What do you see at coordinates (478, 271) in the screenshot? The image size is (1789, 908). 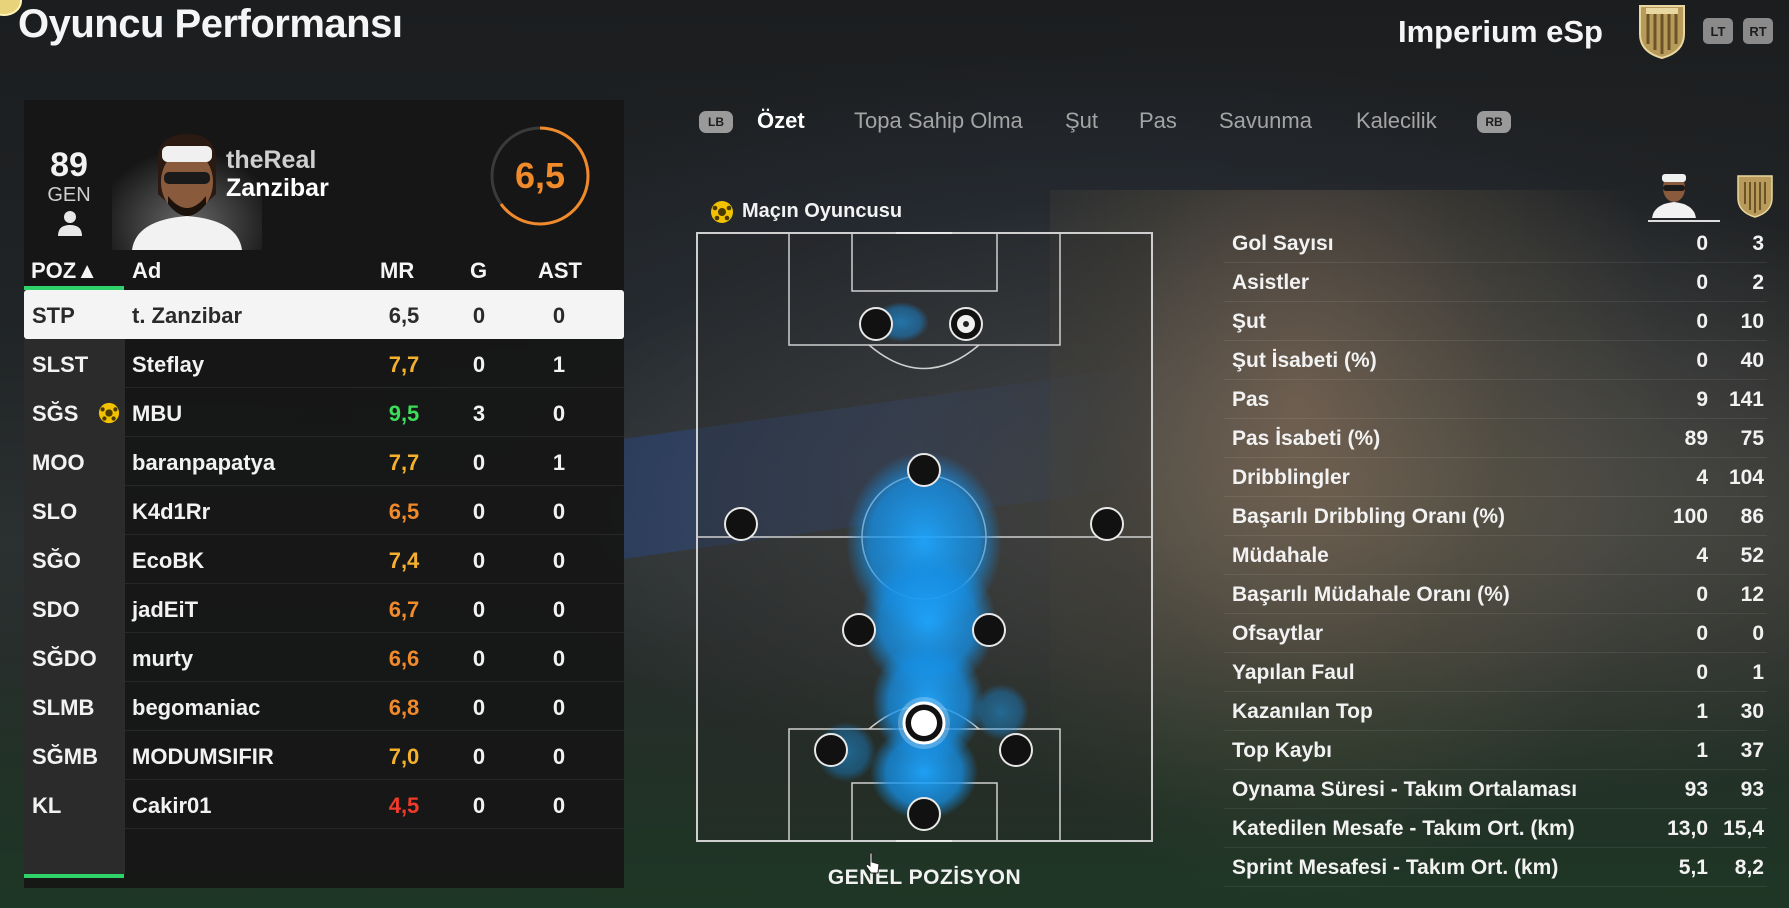 I see `header-goals: G` at bounding box center [478, 271].